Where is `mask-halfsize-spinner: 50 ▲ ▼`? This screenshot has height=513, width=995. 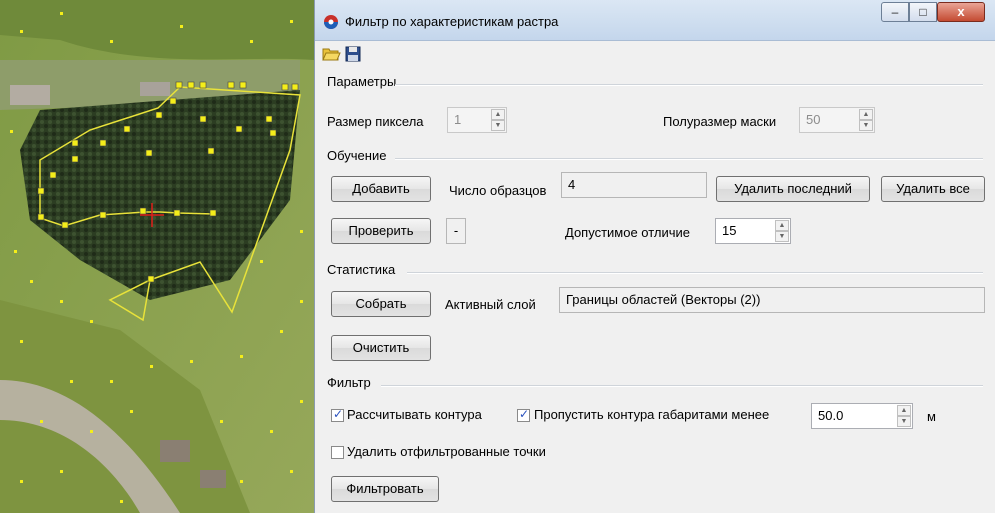
mask-halfsize-spinner: 50 ▲ ▼ is located at coordinates (837, 120).